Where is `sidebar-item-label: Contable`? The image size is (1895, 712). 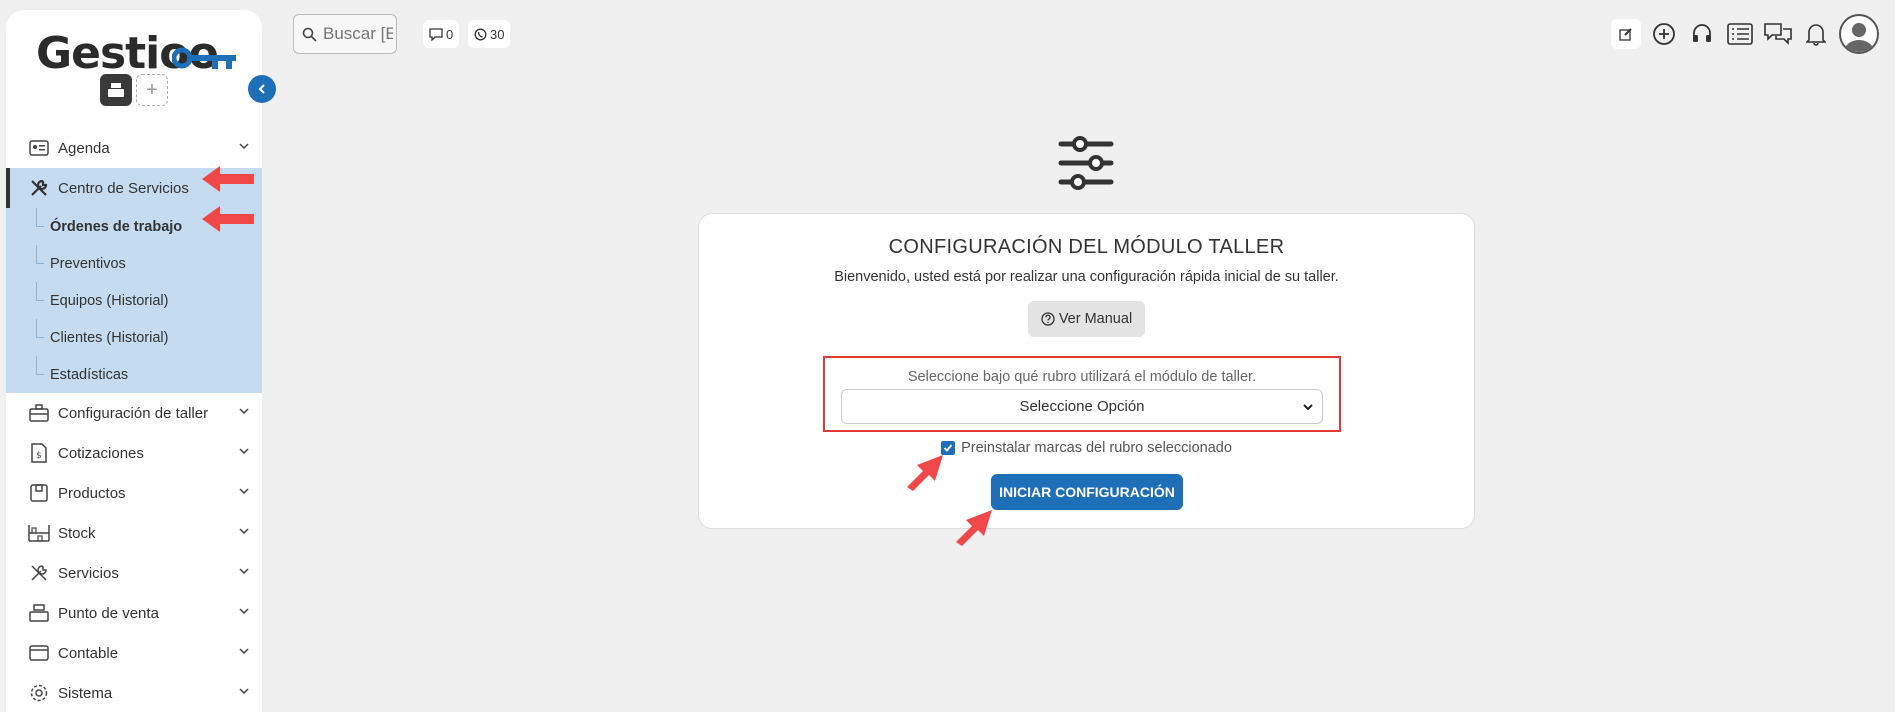
sidebar-item-label: Contable is located at coordinates (88, 653).